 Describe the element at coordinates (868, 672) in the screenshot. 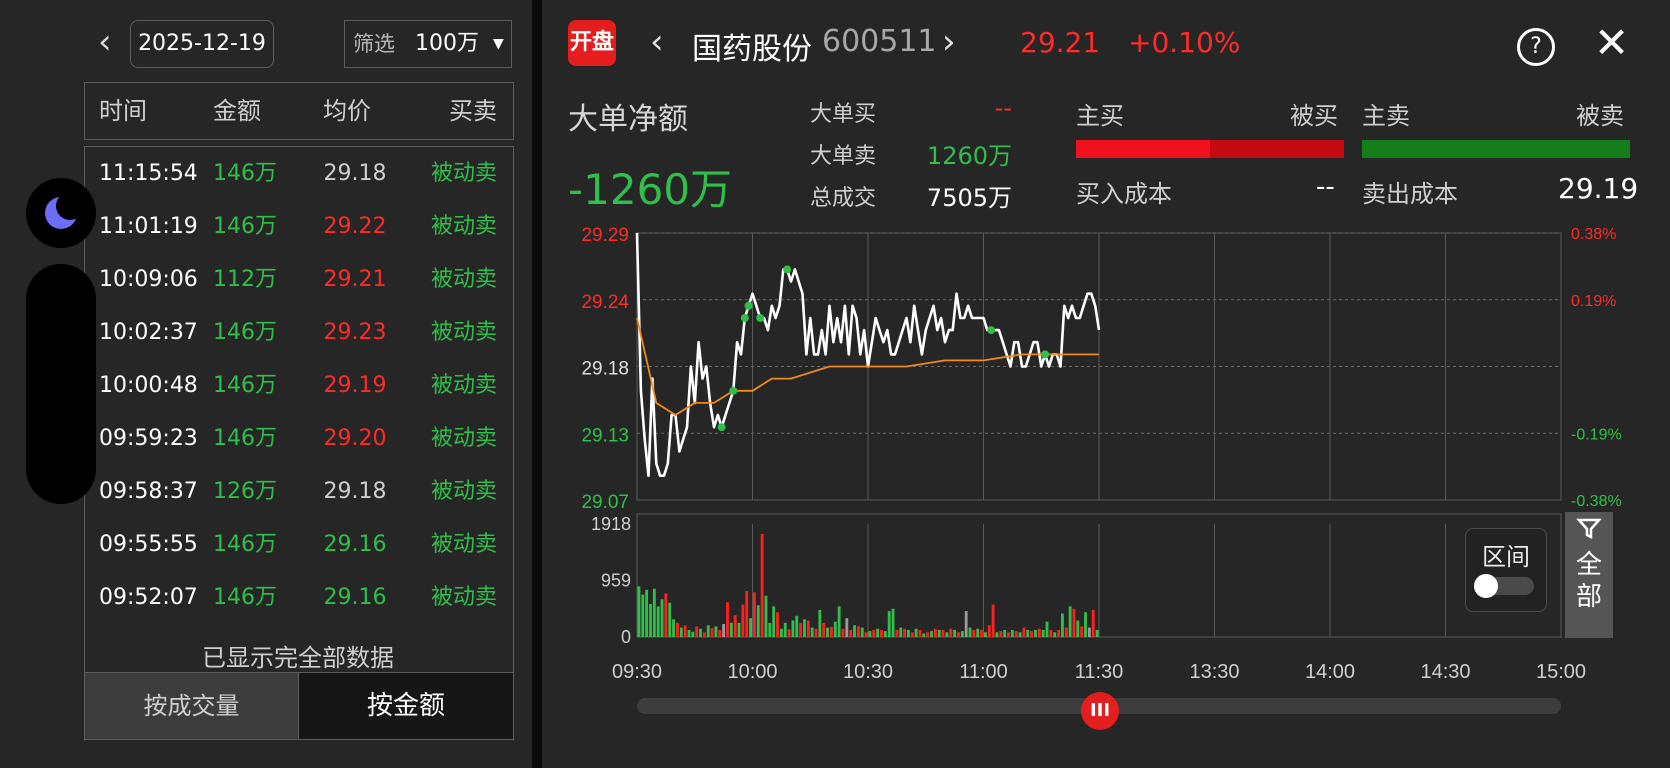

I see `time-tick-label: 10:30` at that location.